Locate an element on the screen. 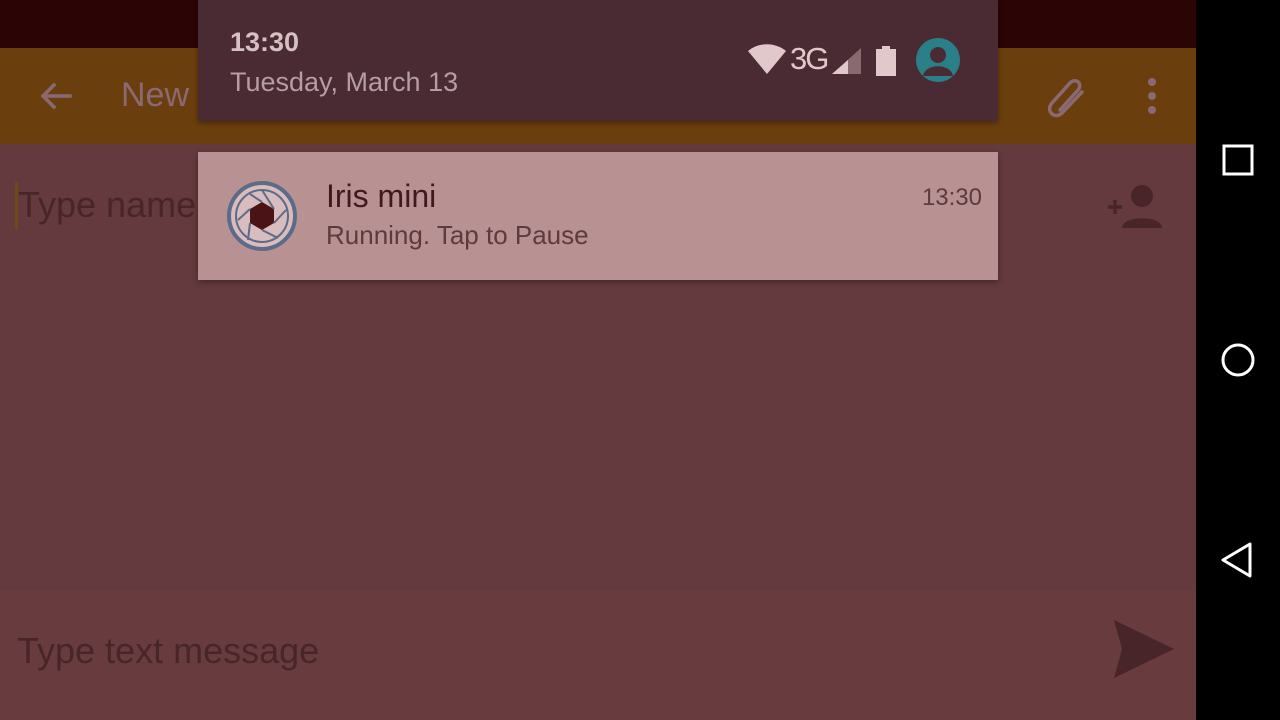 The width and height of the screenshot is (1280, 720). wifi-icon is located at coordinates (767, 59).